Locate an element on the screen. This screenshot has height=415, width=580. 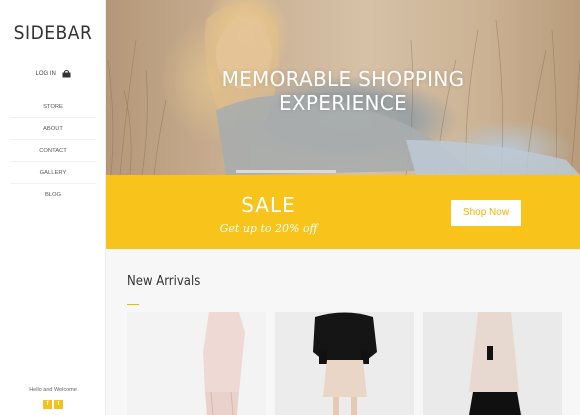
site-logo: SIDEBAR is located at coordinates (53, 33).